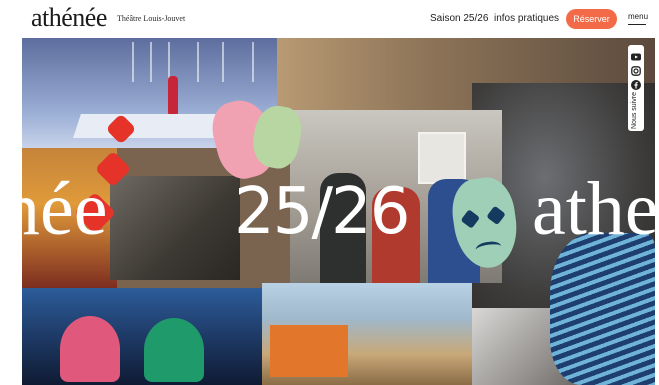  I want to click on social-sidebar: Nous suivre, so click(636, 88).